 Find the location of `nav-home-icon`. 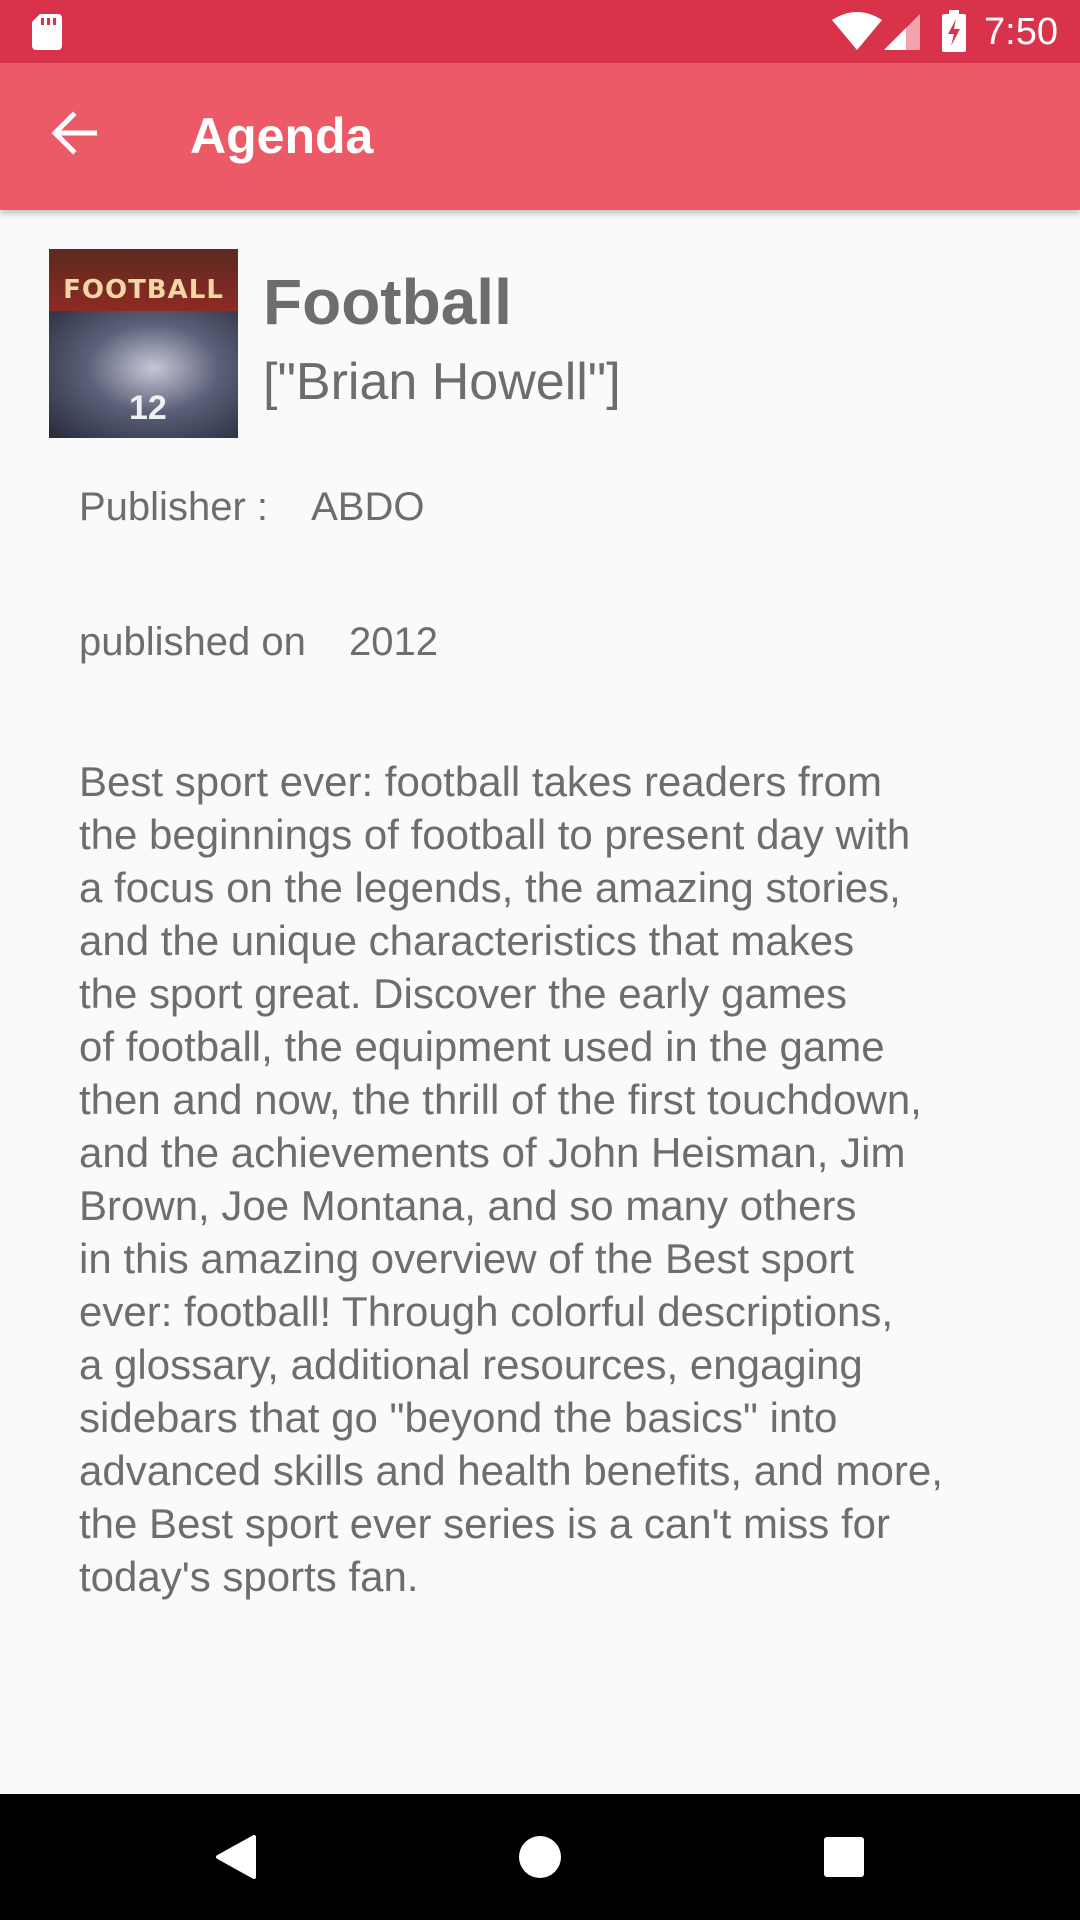

nav-home-icon is located at coordinates (540, 1857).